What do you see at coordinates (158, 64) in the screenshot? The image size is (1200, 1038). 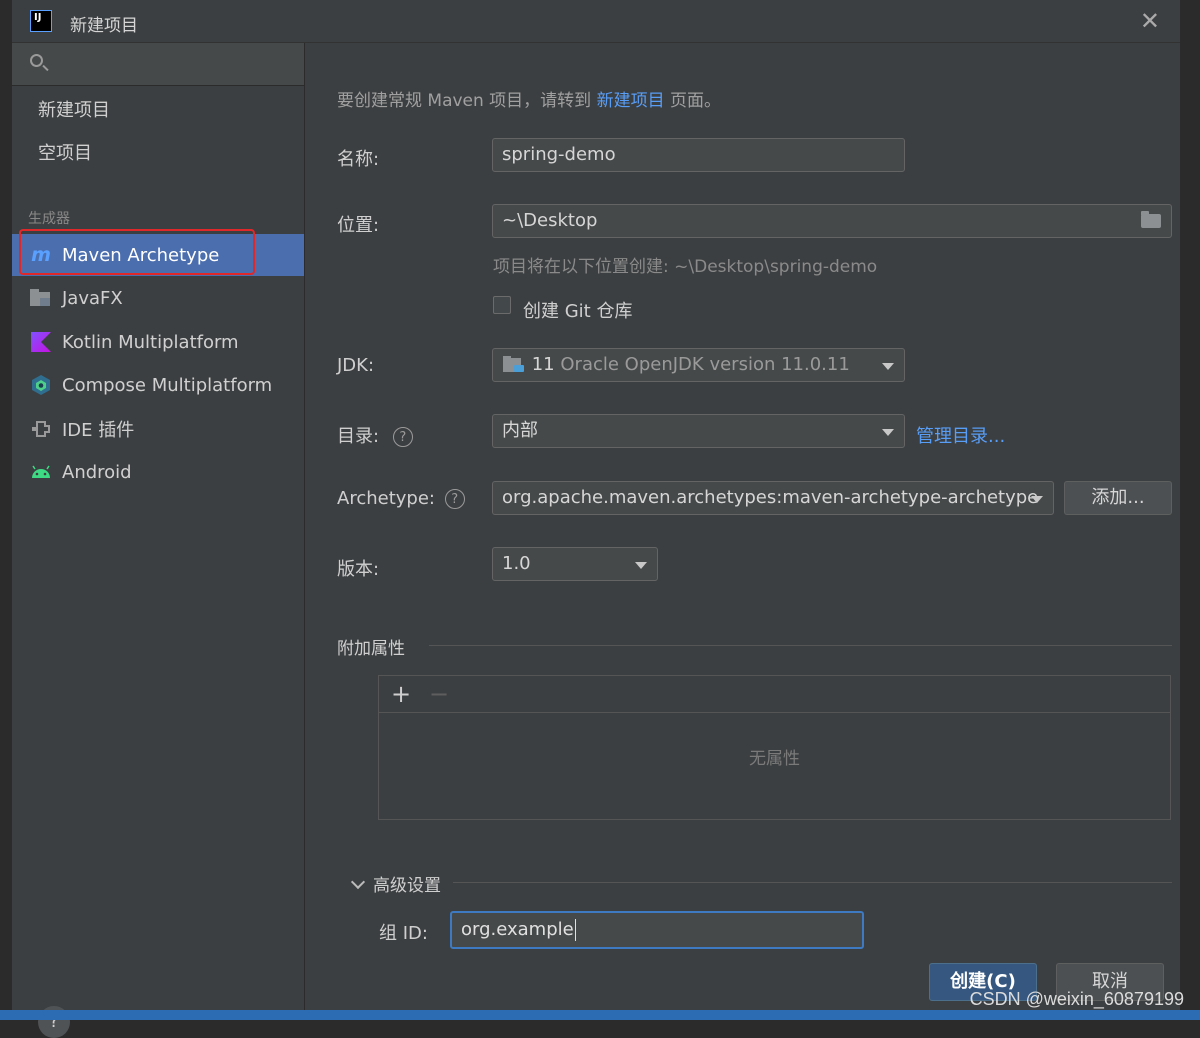 I see `sidebar-search-input` at bounding box center [158, 64].